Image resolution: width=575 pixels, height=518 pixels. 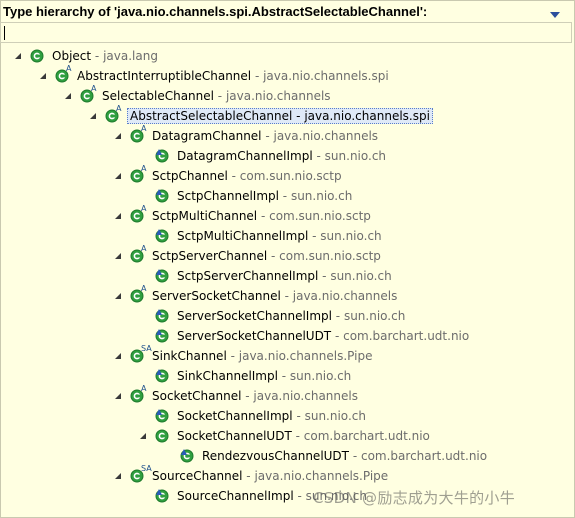 I want to click on tree-row: ServerSocketChannelImpl - sun.nio.ch, so click(x=271, y=316).